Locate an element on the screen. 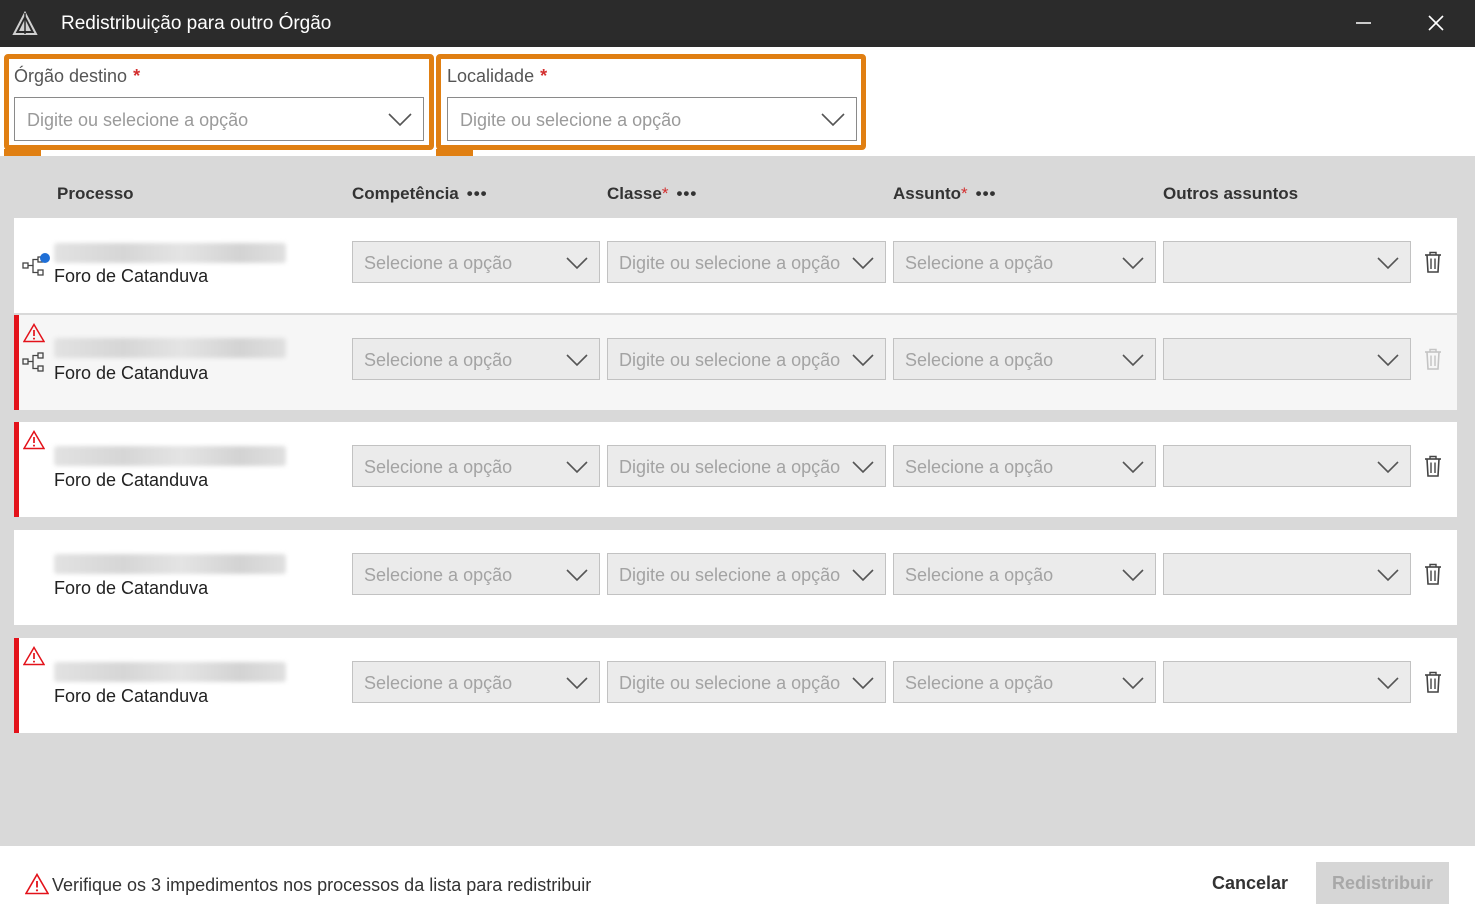  minimize-button is located at coordinates (1363, 23).